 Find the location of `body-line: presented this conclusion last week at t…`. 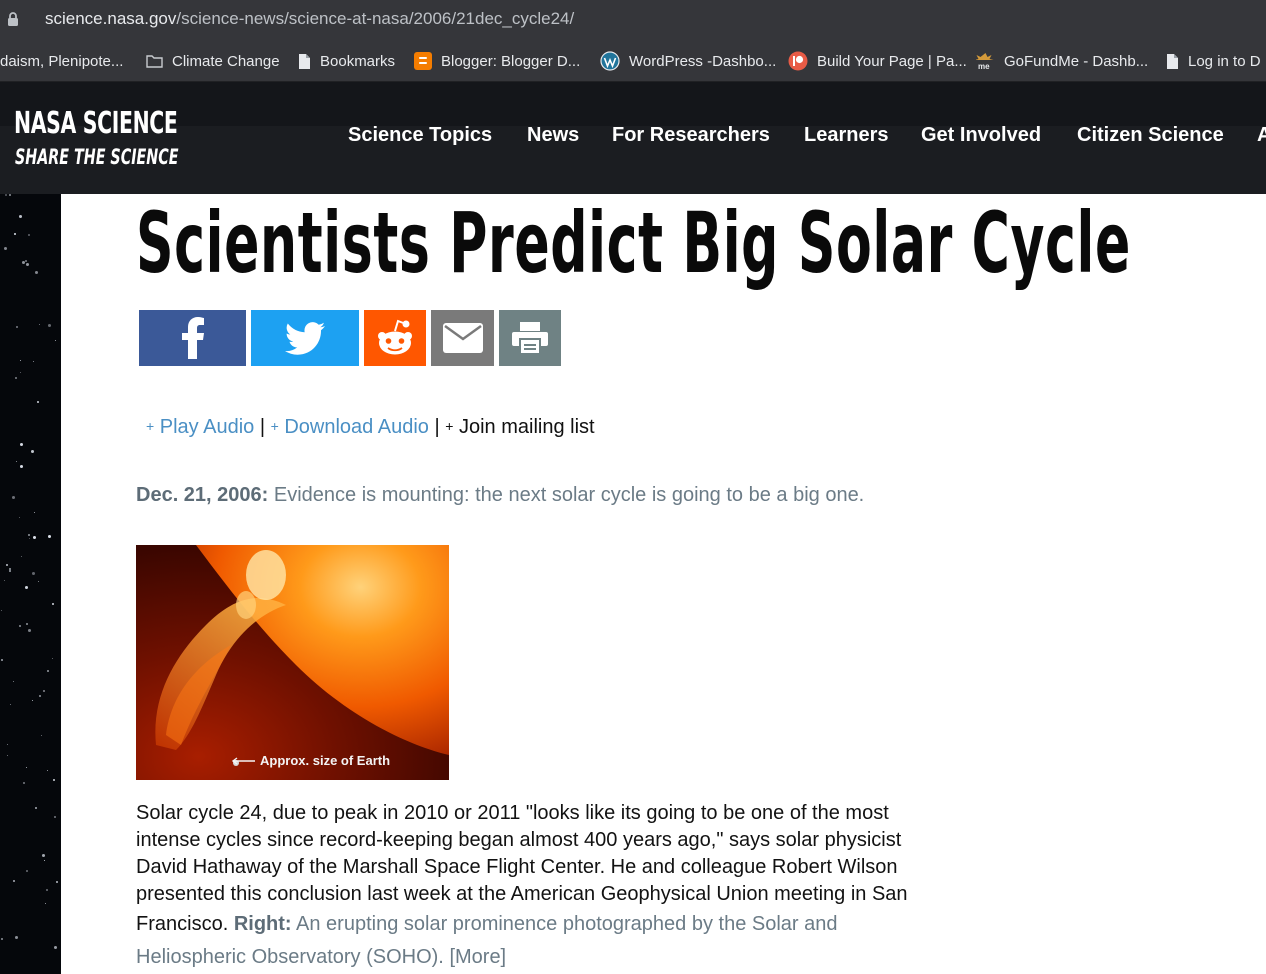

body-line: presented this conclusion last week at t… is located at coordinates (522, 894).